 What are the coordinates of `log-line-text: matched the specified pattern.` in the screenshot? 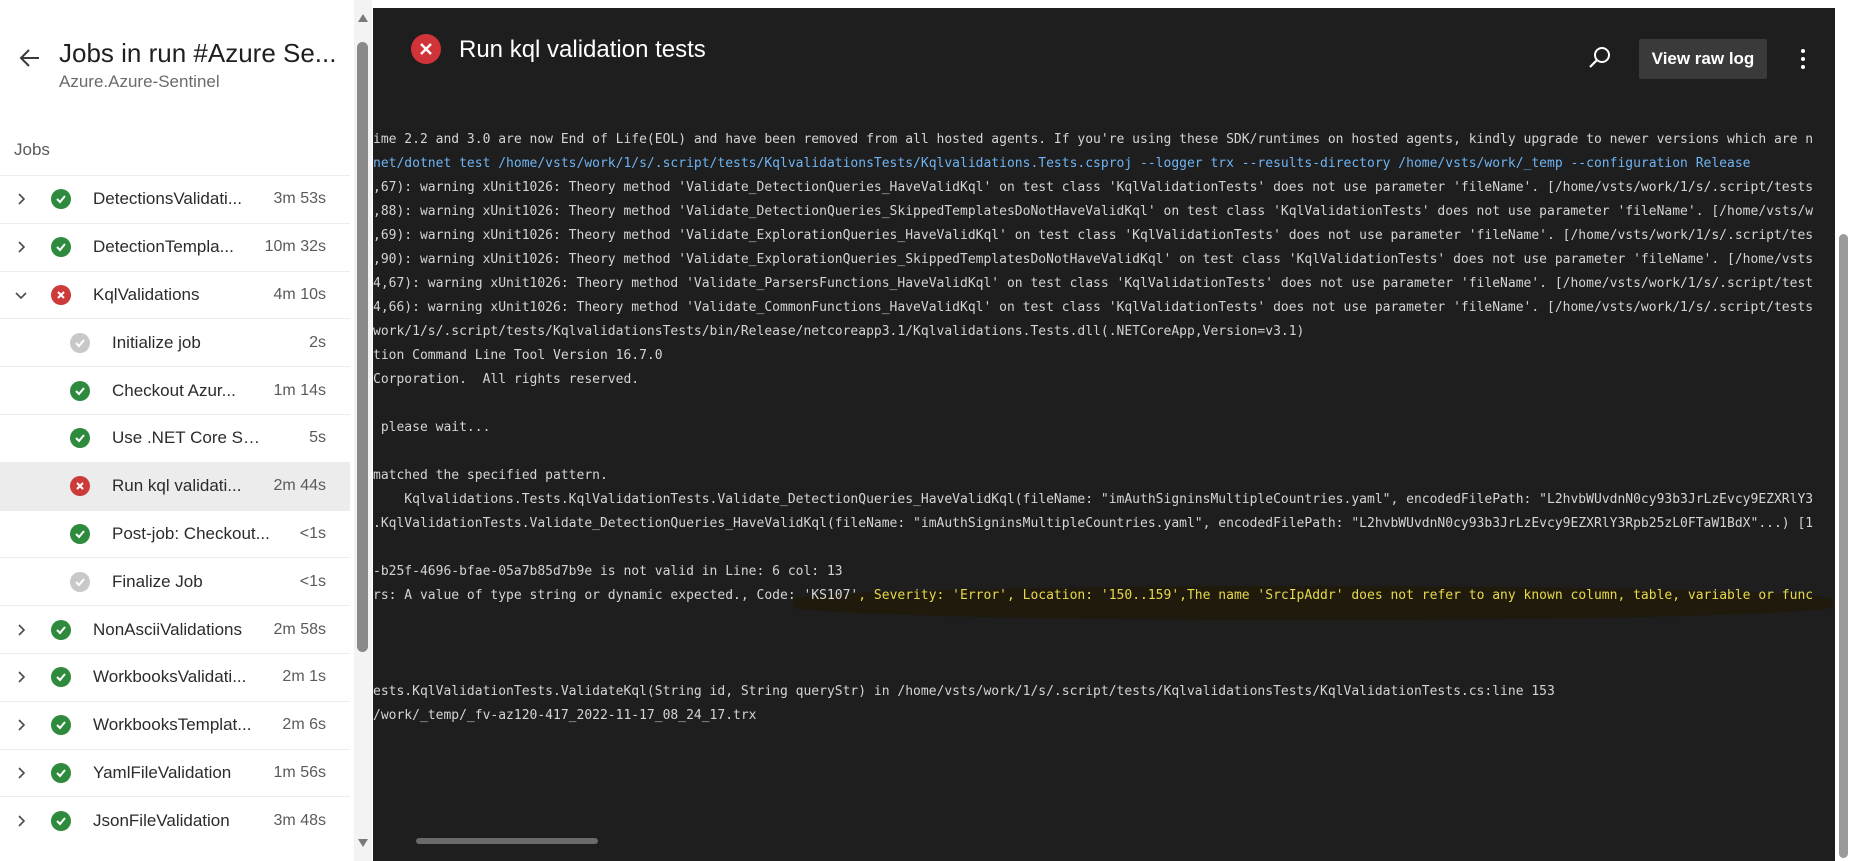 It's located at (490, 475).